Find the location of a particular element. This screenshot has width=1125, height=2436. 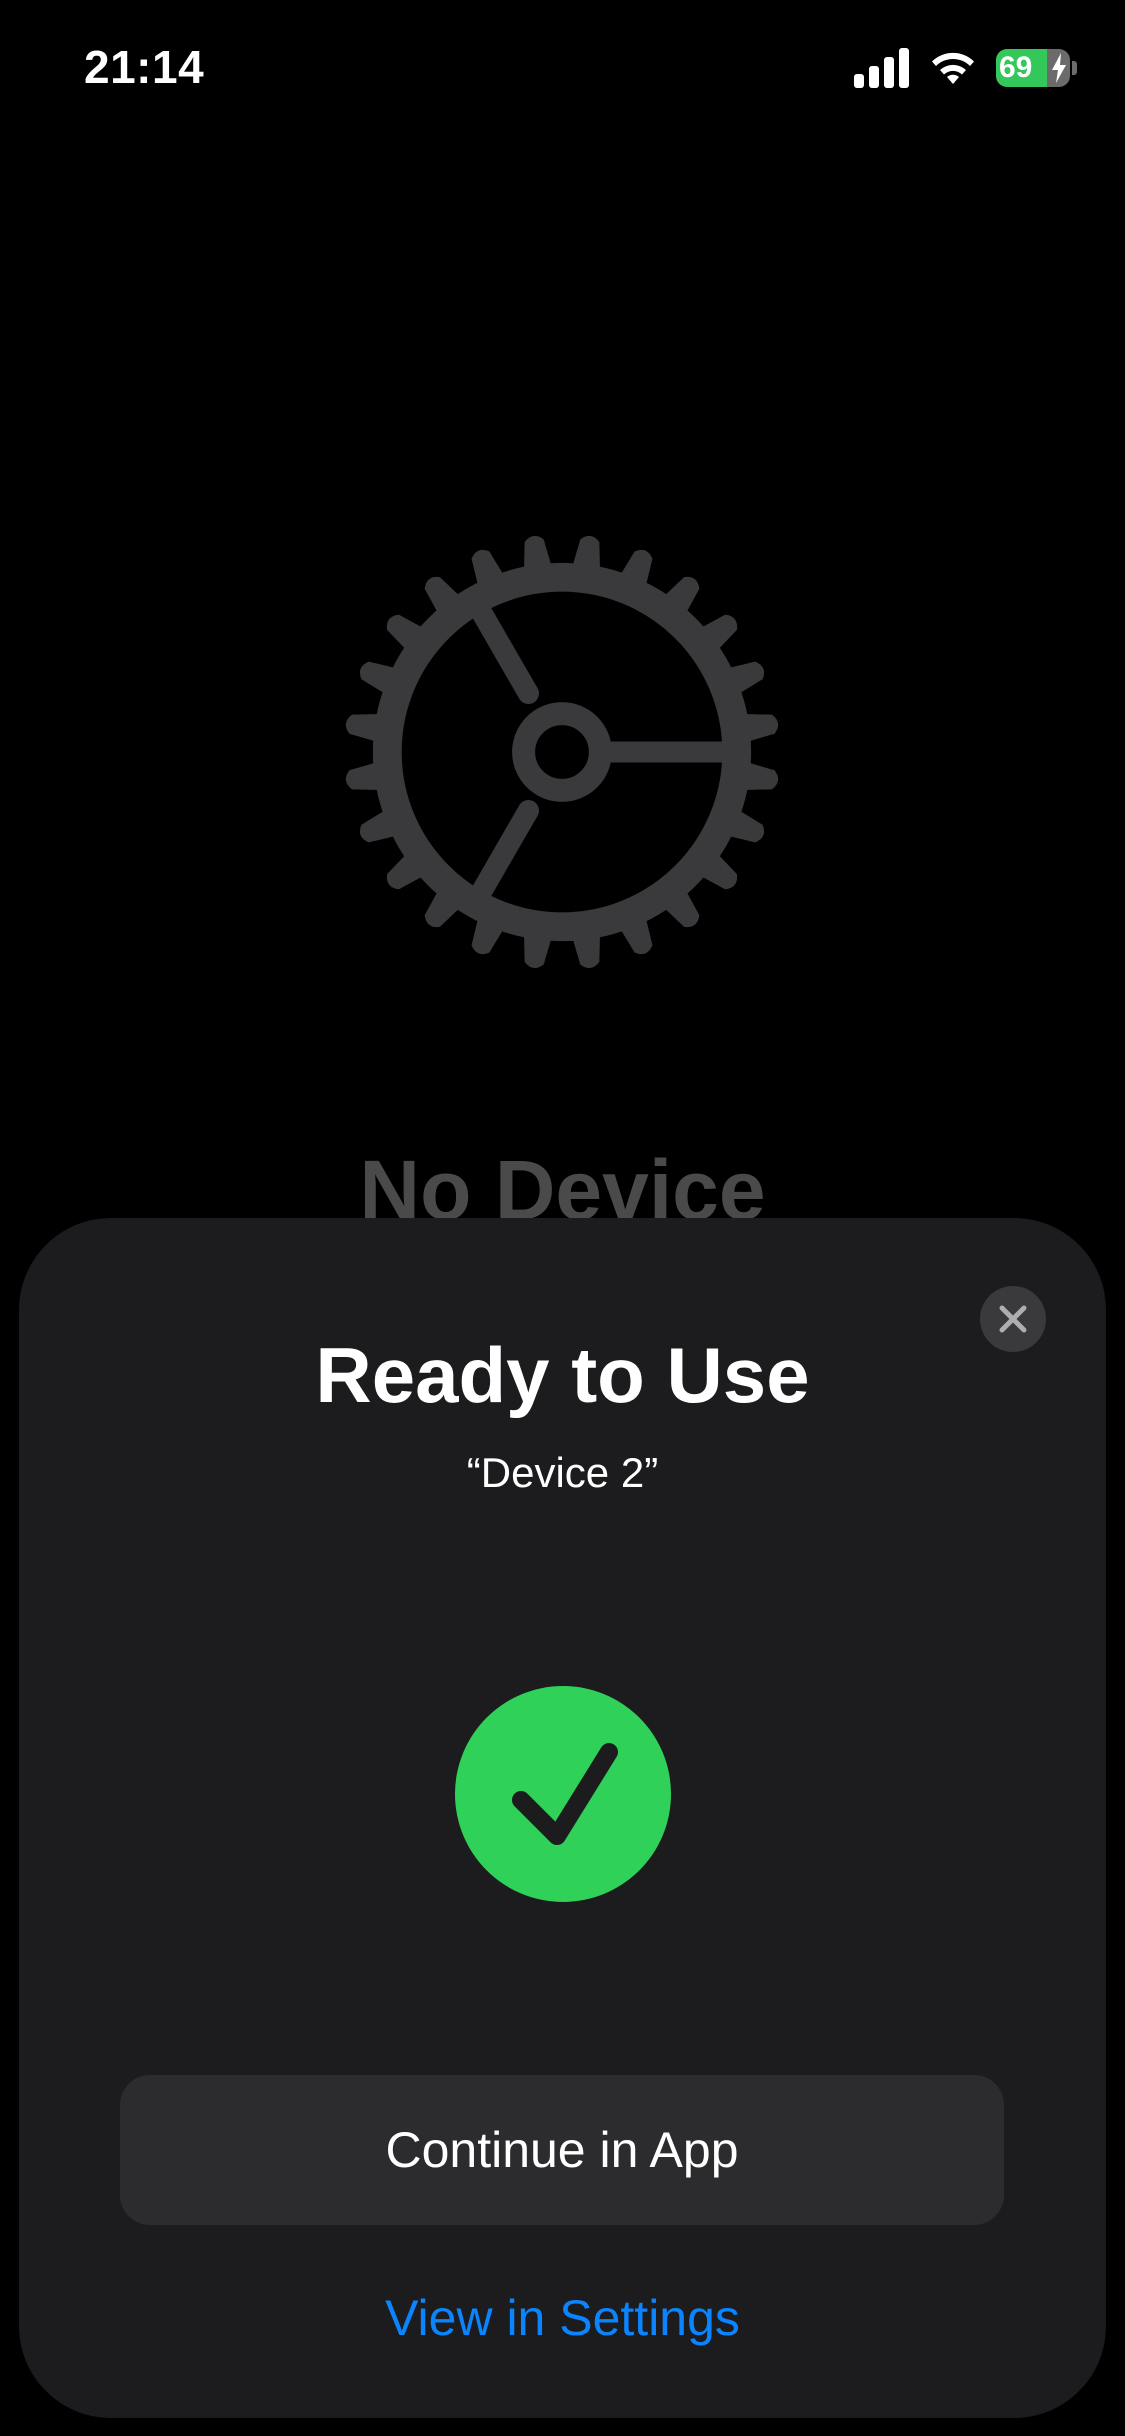

settings-gear-icon is located at coordinates (562, 752).